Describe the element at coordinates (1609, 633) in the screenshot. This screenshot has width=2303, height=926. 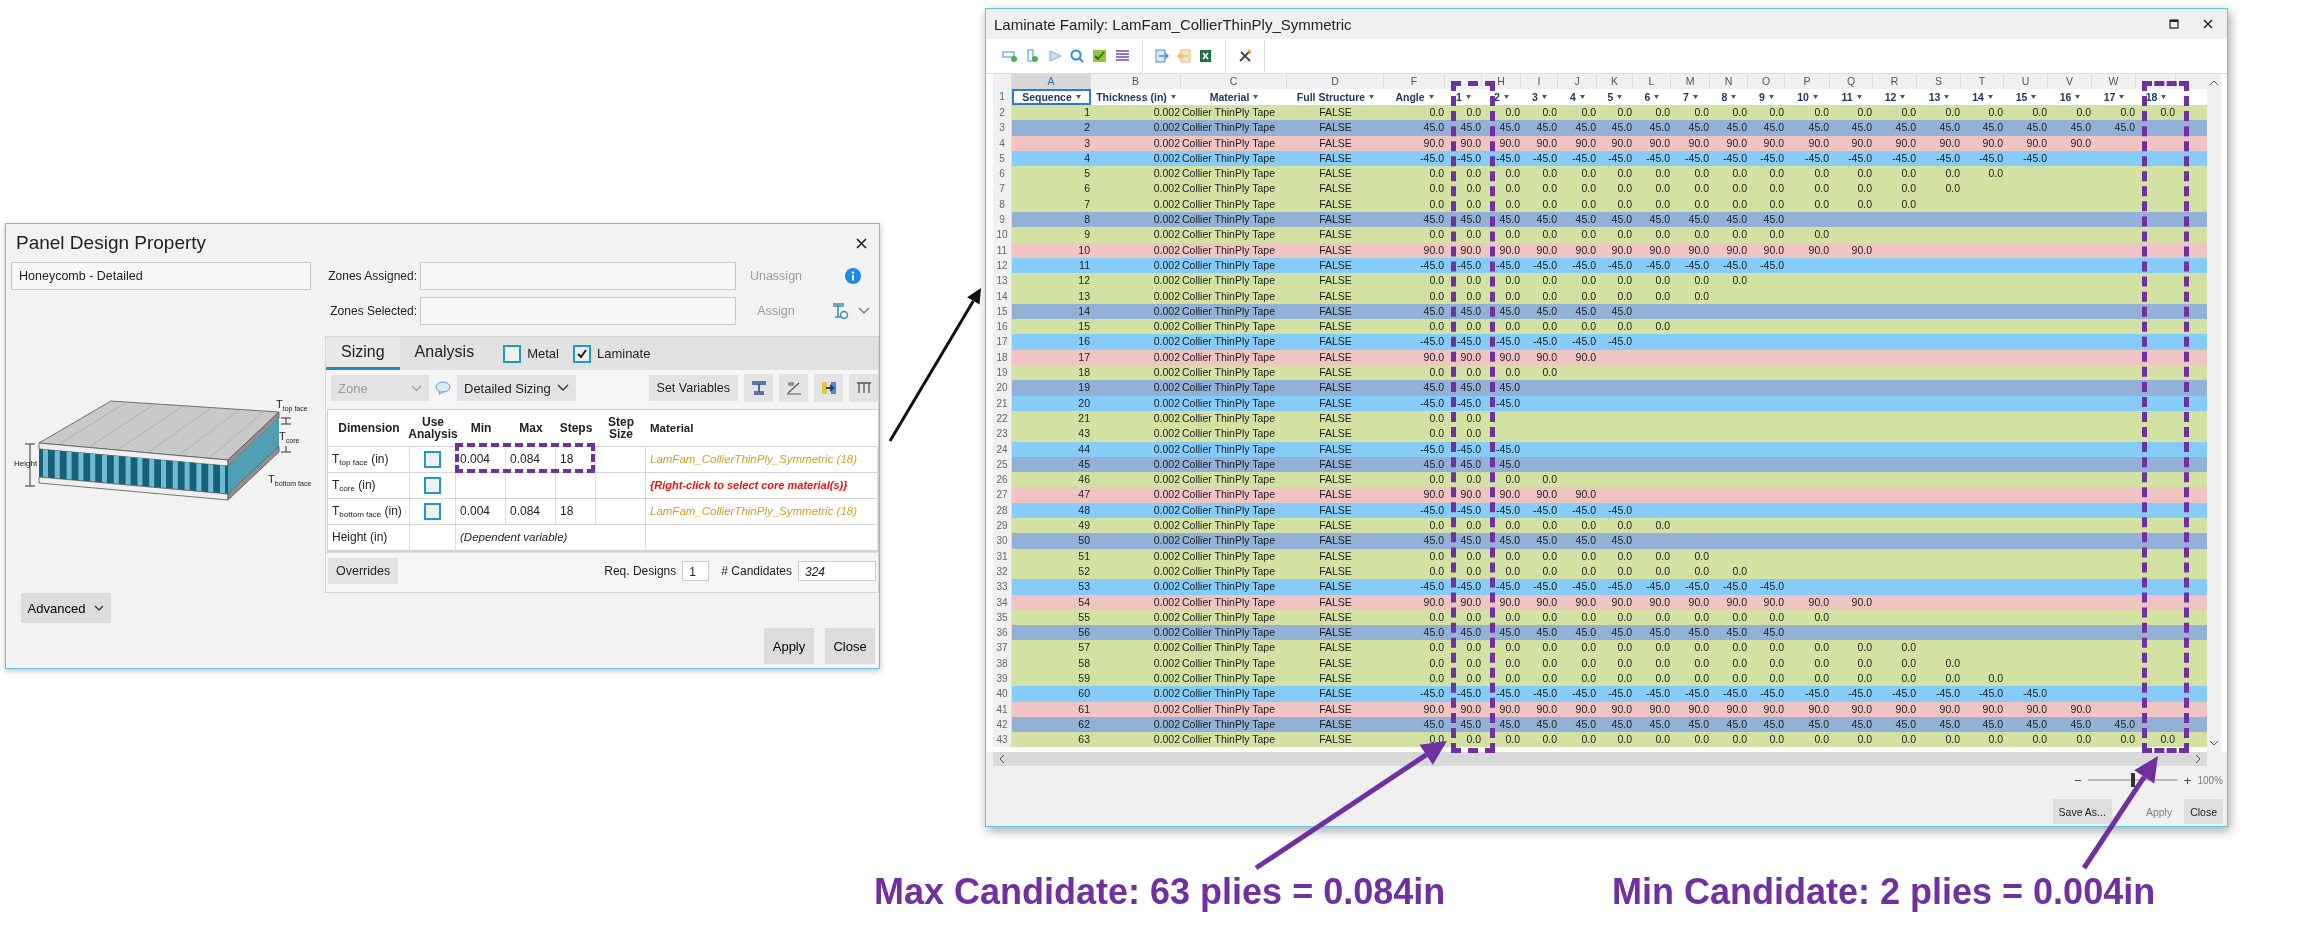
I see `table-row: 56 0.002 Collier ThinPly Tape FALSE 45.0 45.0 45.0 45.0 45.0 45.0 45.0 45.0 45.0 45.0` at that location.